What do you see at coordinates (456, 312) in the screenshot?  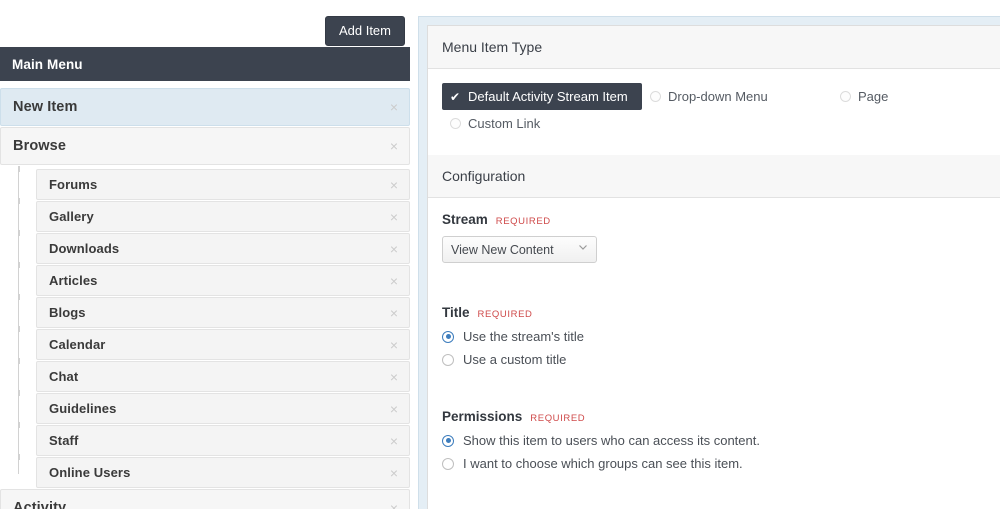 I see `title-label: Title` at bounding box center [456, 312].